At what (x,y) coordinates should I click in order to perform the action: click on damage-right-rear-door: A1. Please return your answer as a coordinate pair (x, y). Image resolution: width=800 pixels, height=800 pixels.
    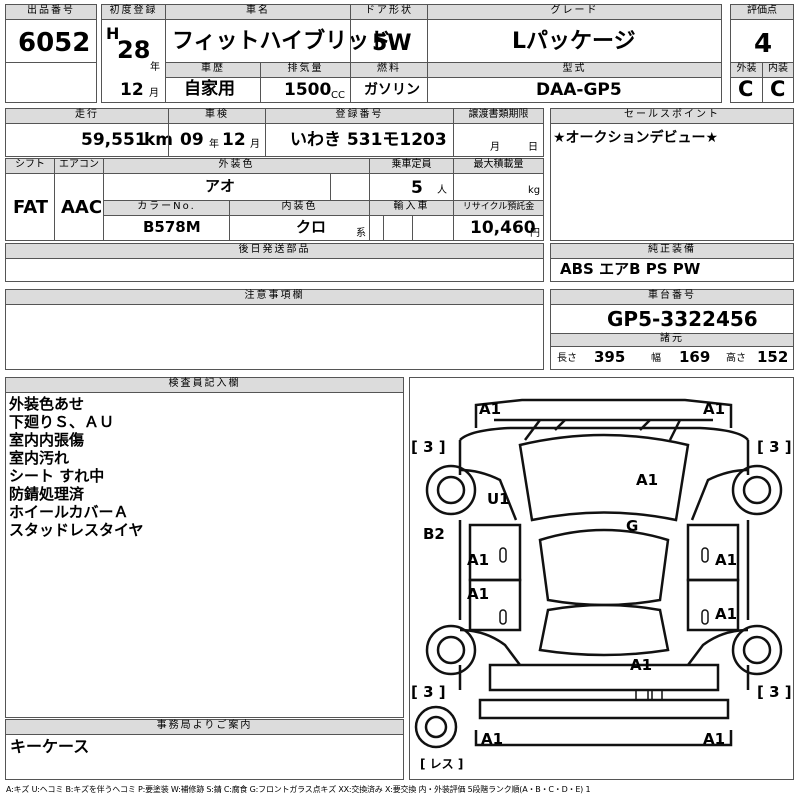
    Looking at the image, I should click on (726, 614).